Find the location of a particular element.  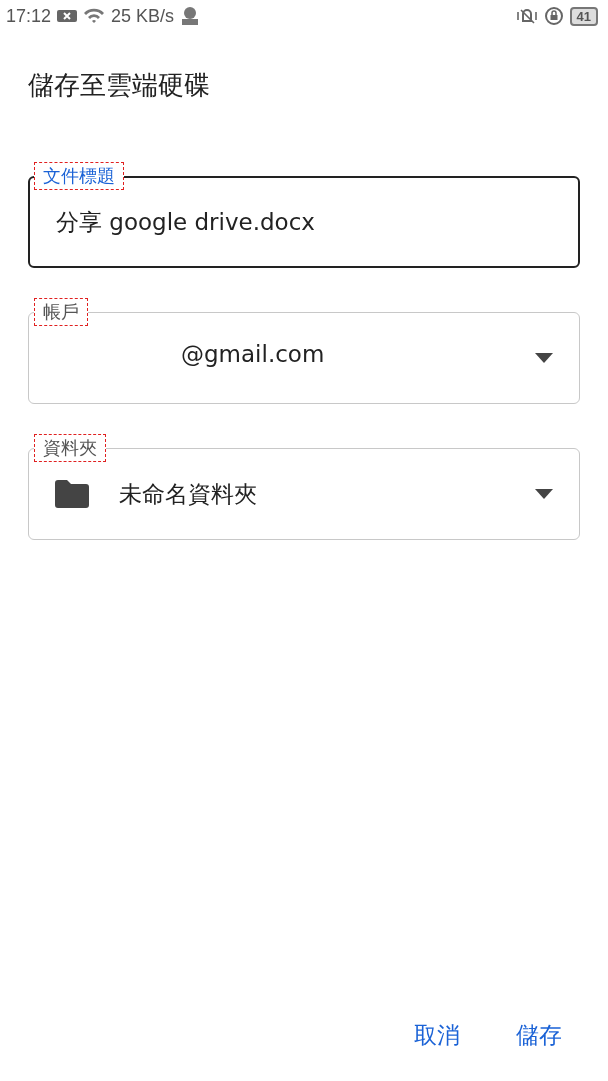

field-label: 資料夾 is located at coordinates (70, 448).